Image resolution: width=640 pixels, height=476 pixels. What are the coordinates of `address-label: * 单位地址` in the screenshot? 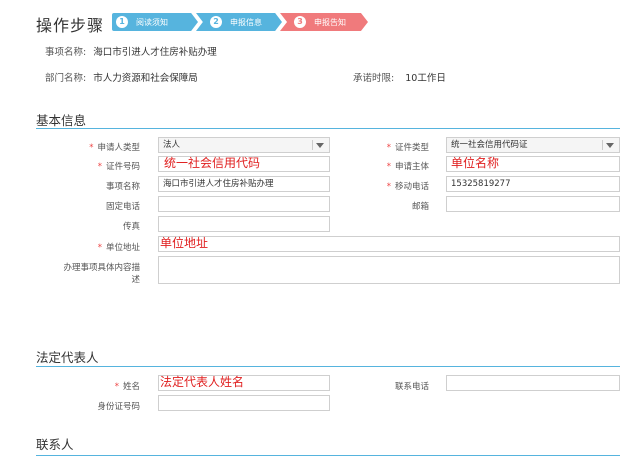 It's located at (118, 248).